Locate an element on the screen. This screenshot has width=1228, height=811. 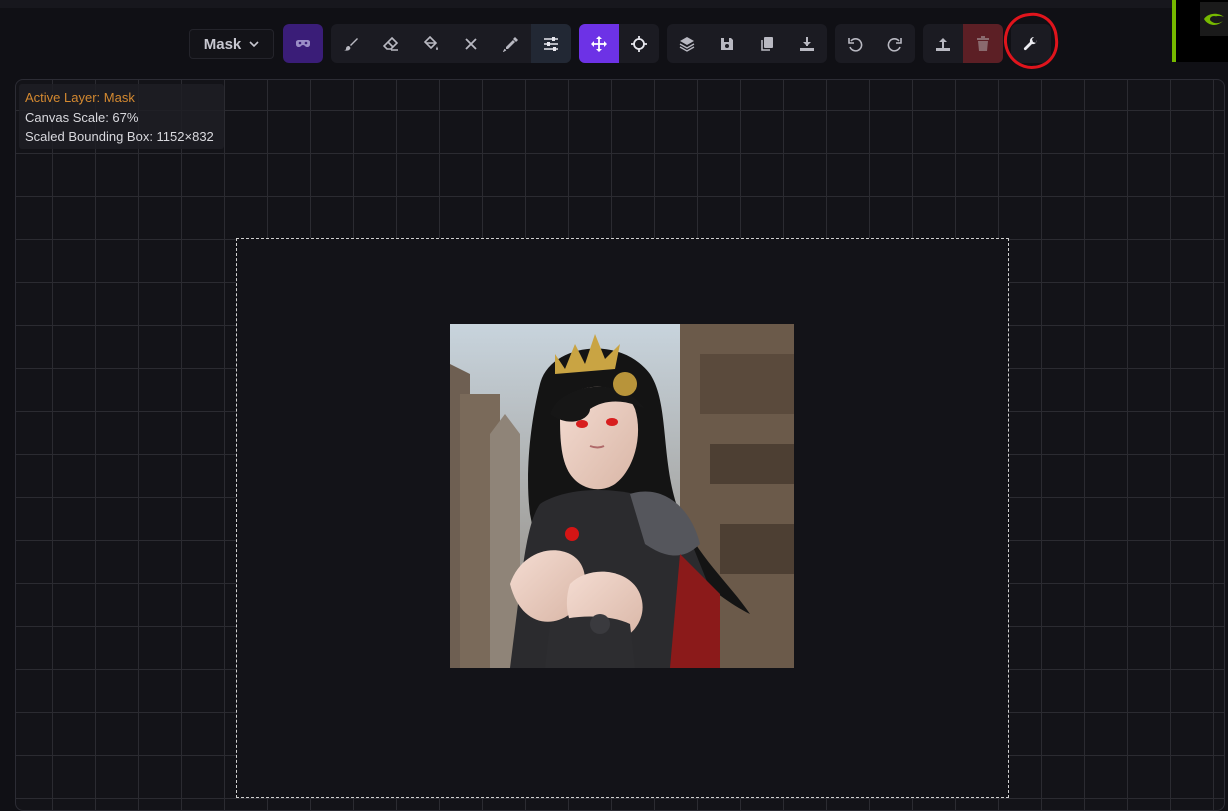
eraser-icon is located at coordinates (391, 43).